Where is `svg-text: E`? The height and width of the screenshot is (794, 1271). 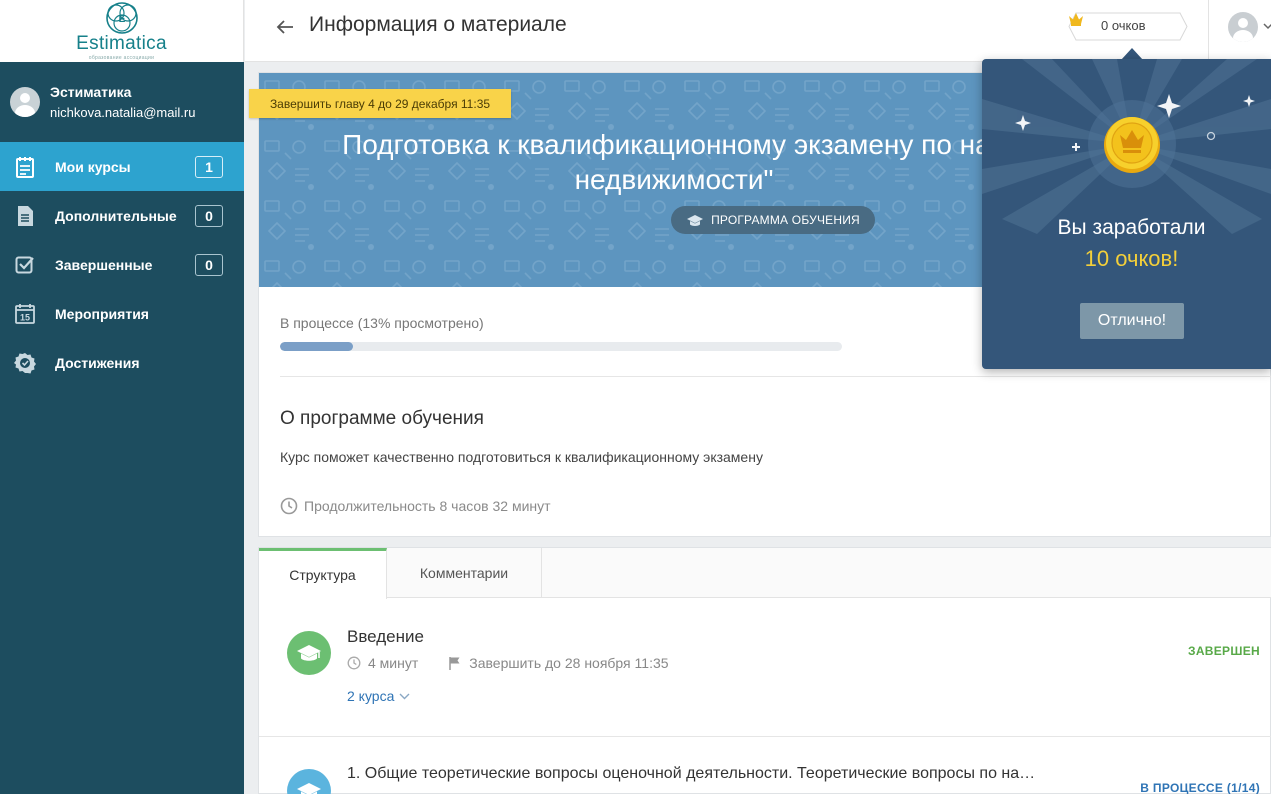 svg-text: E is located at coordinates (121, 19).